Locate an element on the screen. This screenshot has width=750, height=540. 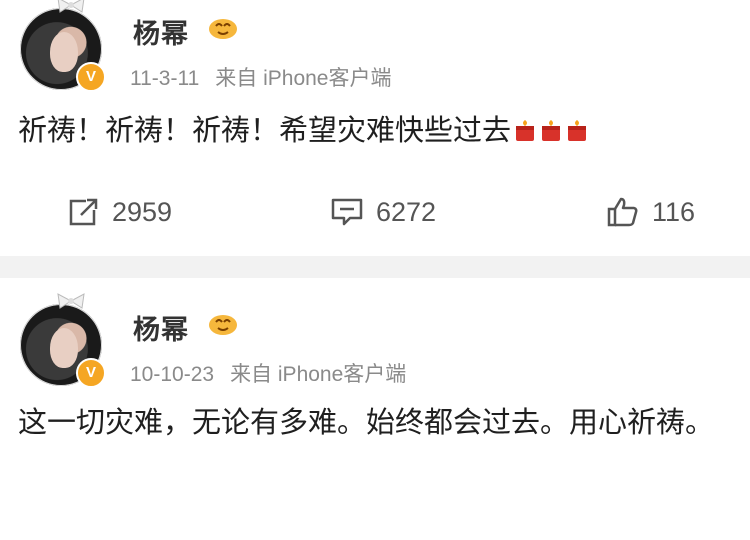
post-content: 祈祷！祈祷！祈祷！希望灾难快些过去 is located at coordinates (375, 130).